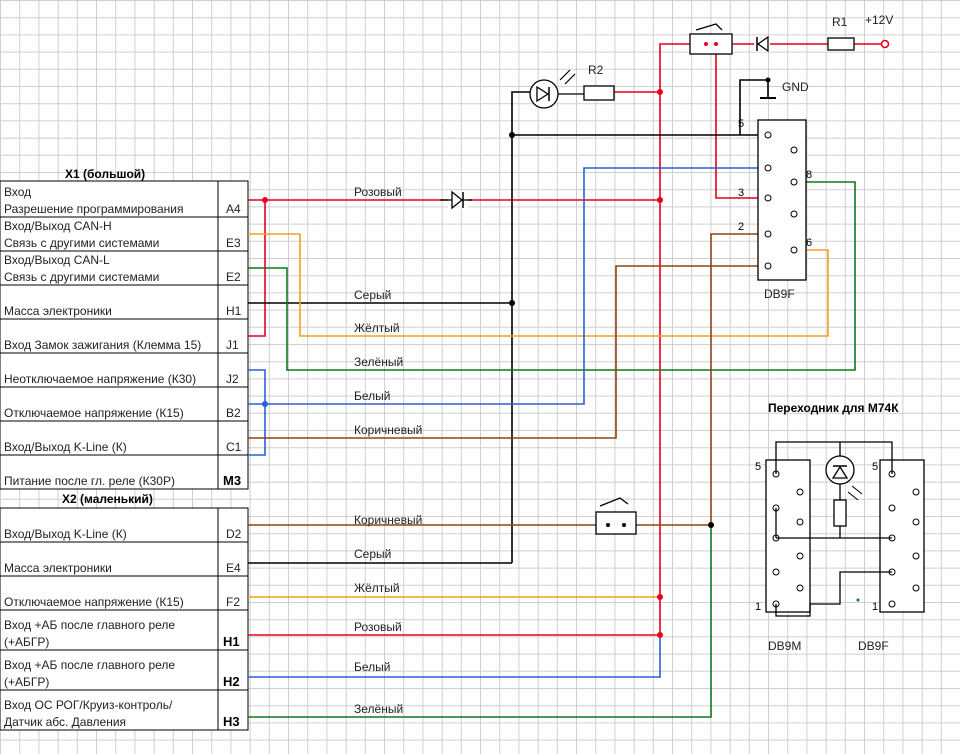 Image resolution: width=960 pixels, height=754 pixels. I want to click on wire-label-brown-2: Коричневый, so click(388, 520).